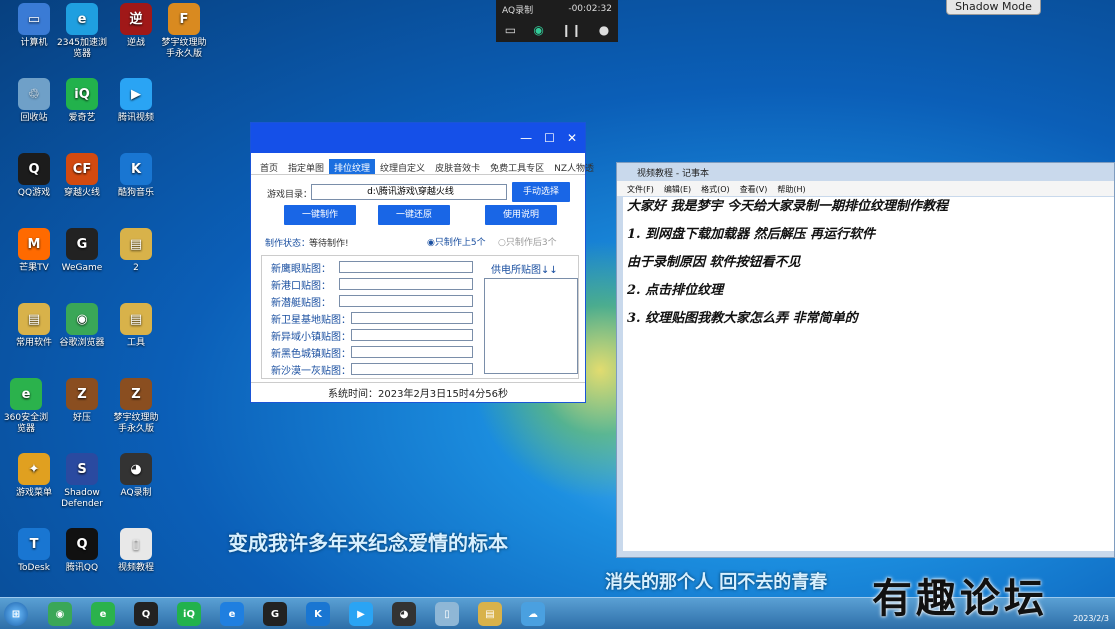  I want to click on window-icon: ▭, so click(510, 30).